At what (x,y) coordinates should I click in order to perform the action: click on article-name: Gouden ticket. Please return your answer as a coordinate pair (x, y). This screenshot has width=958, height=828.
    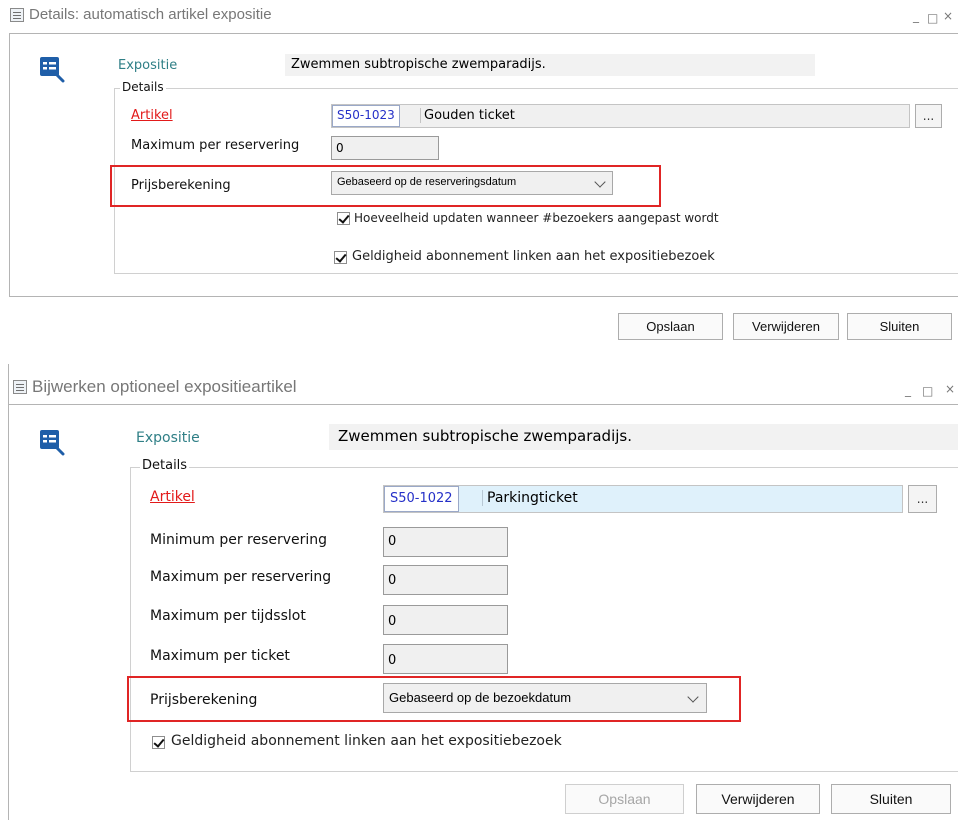
    Looking at the image, I should click on (467, 115).